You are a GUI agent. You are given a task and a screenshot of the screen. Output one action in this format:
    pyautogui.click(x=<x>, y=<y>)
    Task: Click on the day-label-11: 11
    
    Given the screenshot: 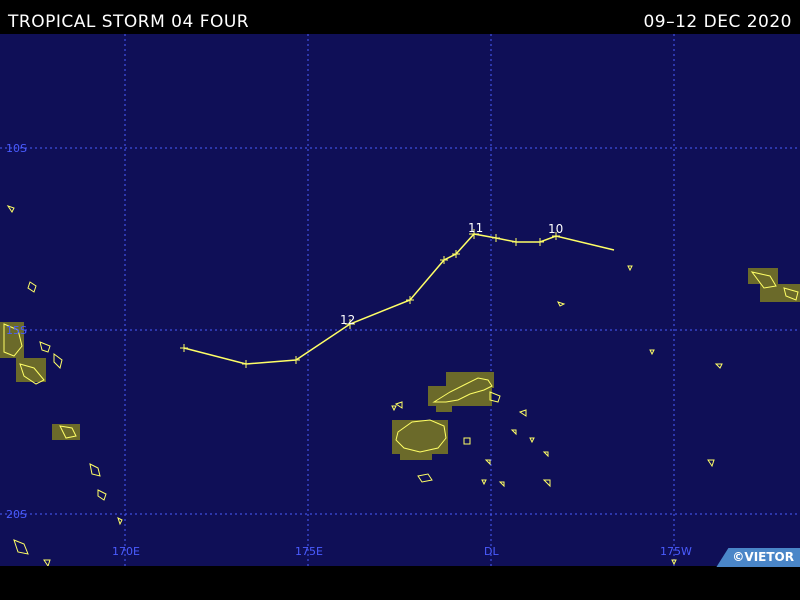 What is the action you would take?
    pyautogui.click(x=475, y=228)
    